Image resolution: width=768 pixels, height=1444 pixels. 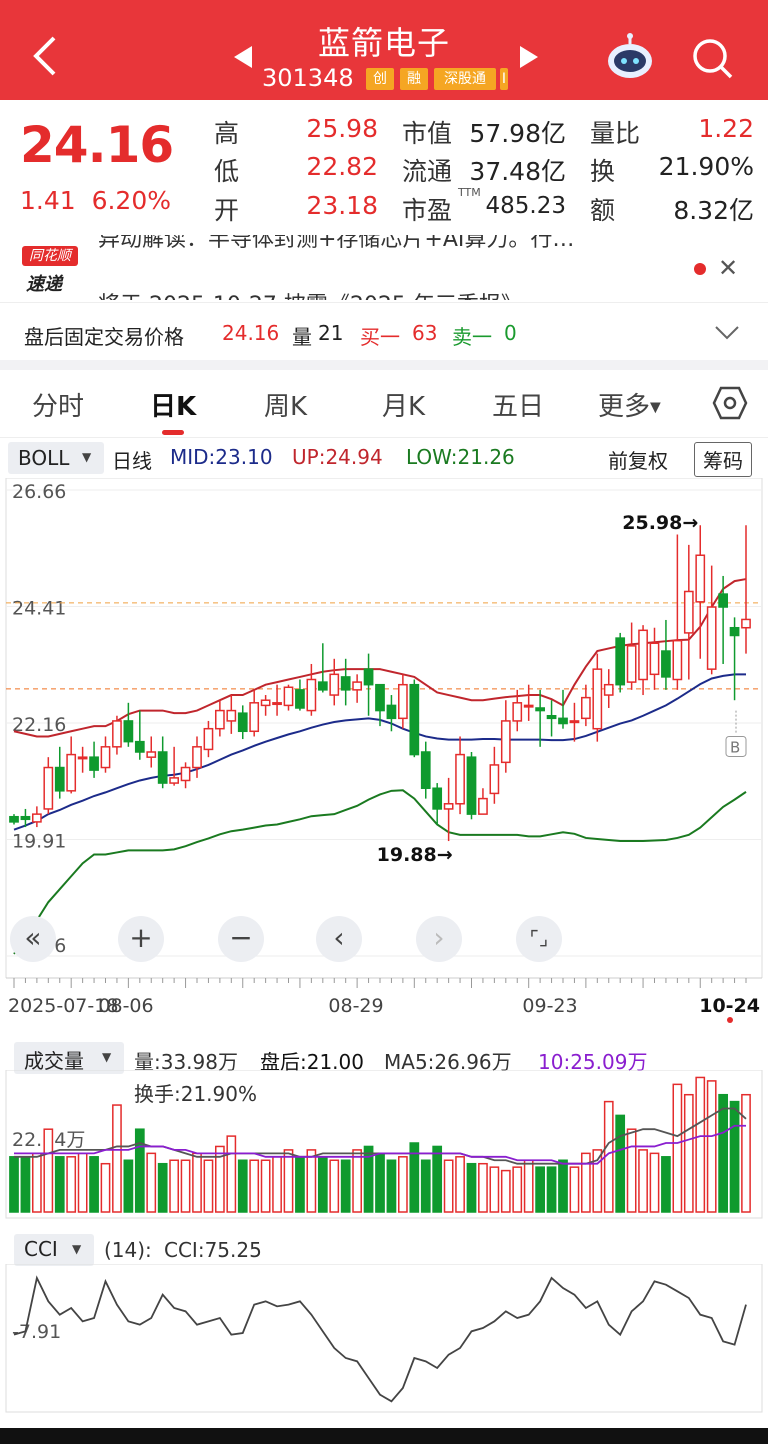 I want to click on settings-hexagon-icon, so click(x=730, y=403).